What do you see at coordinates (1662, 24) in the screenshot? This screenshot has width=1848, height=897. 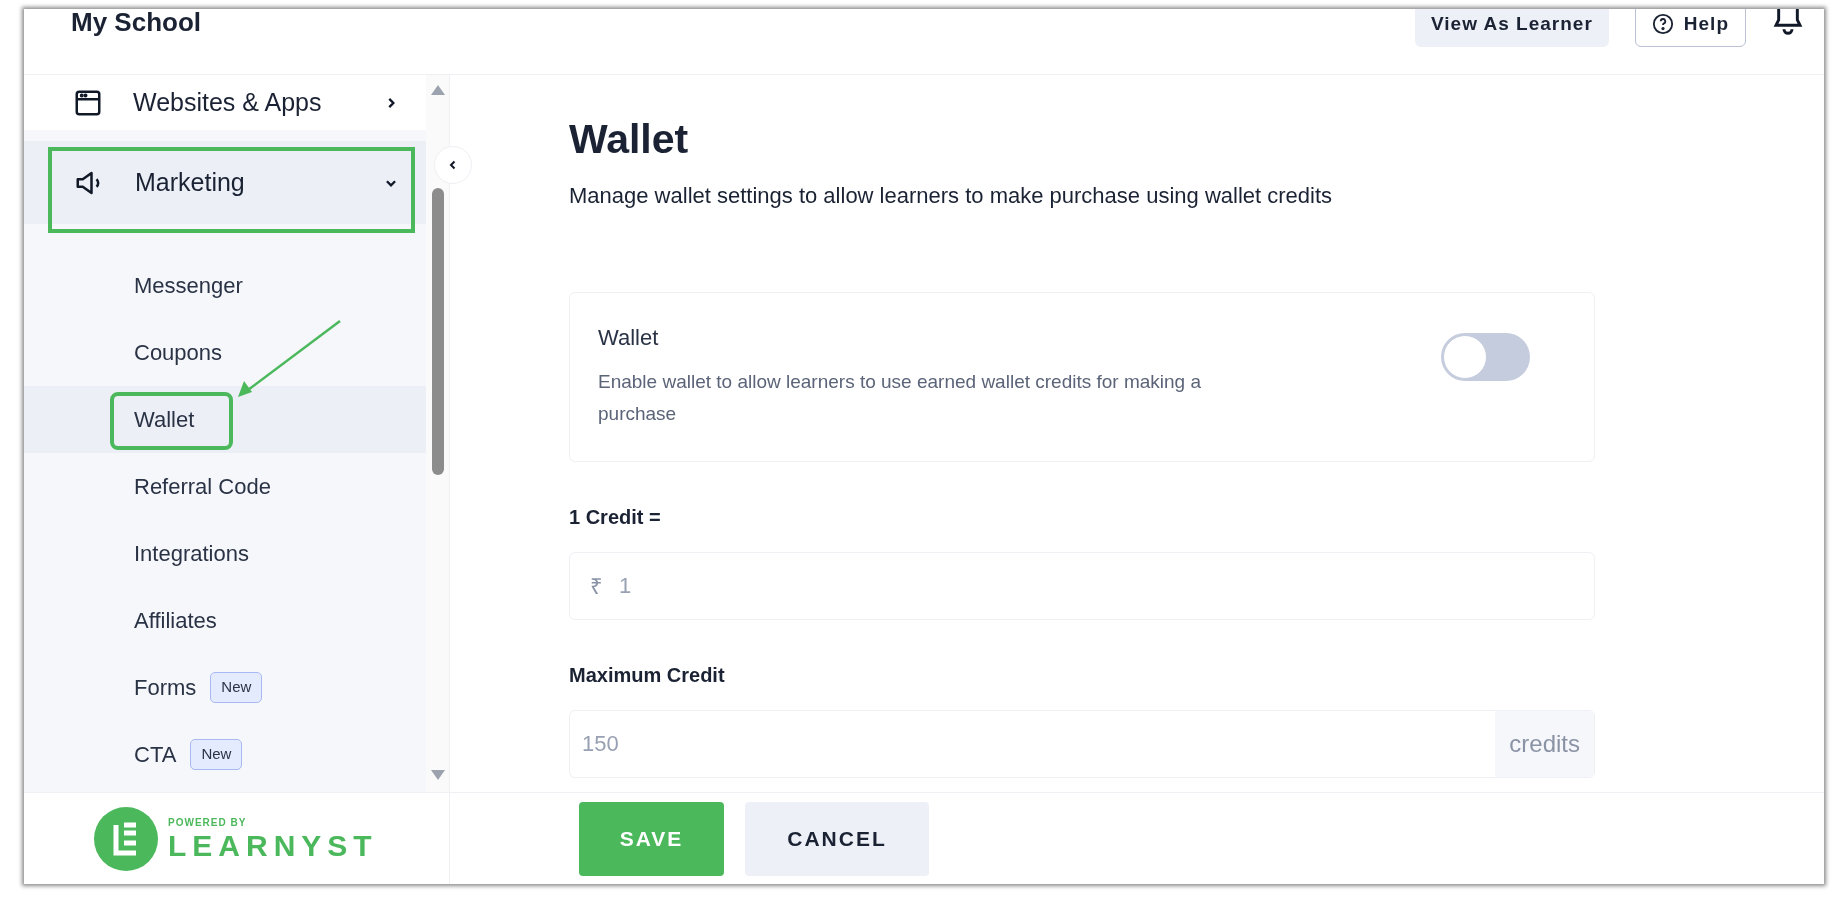 I see `help-icon` at bounding box center [1662, 24].